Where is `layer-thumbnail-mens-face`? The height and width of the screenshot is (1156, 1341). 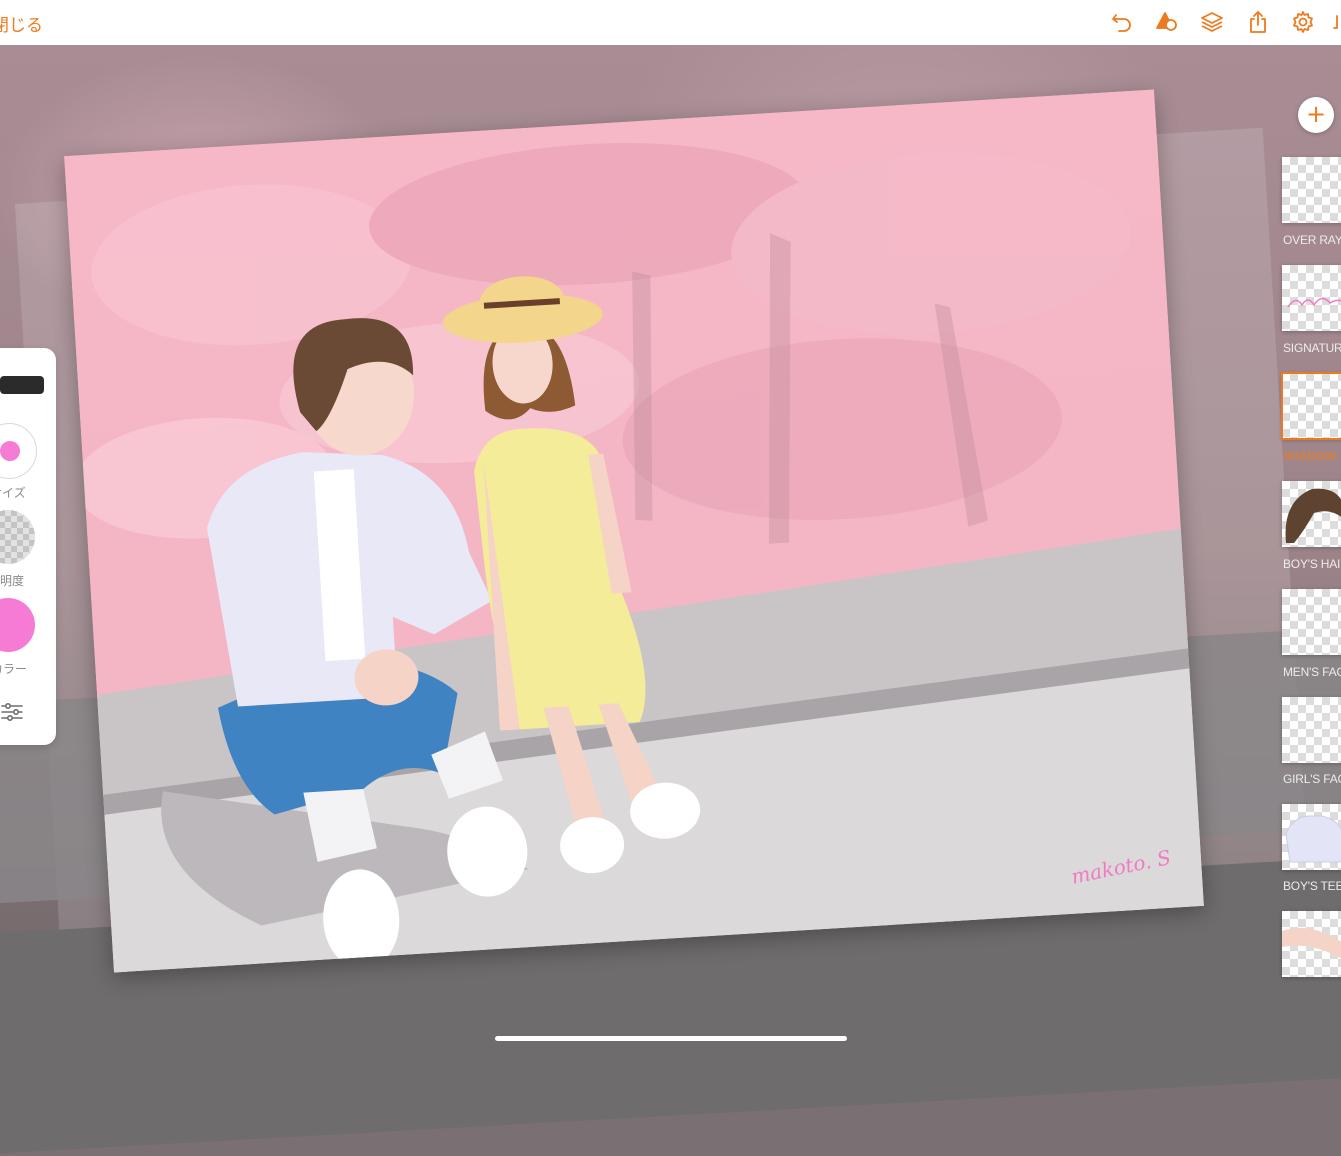
layer-thumbnail-mens-face is located at coordinates (1311, 622).